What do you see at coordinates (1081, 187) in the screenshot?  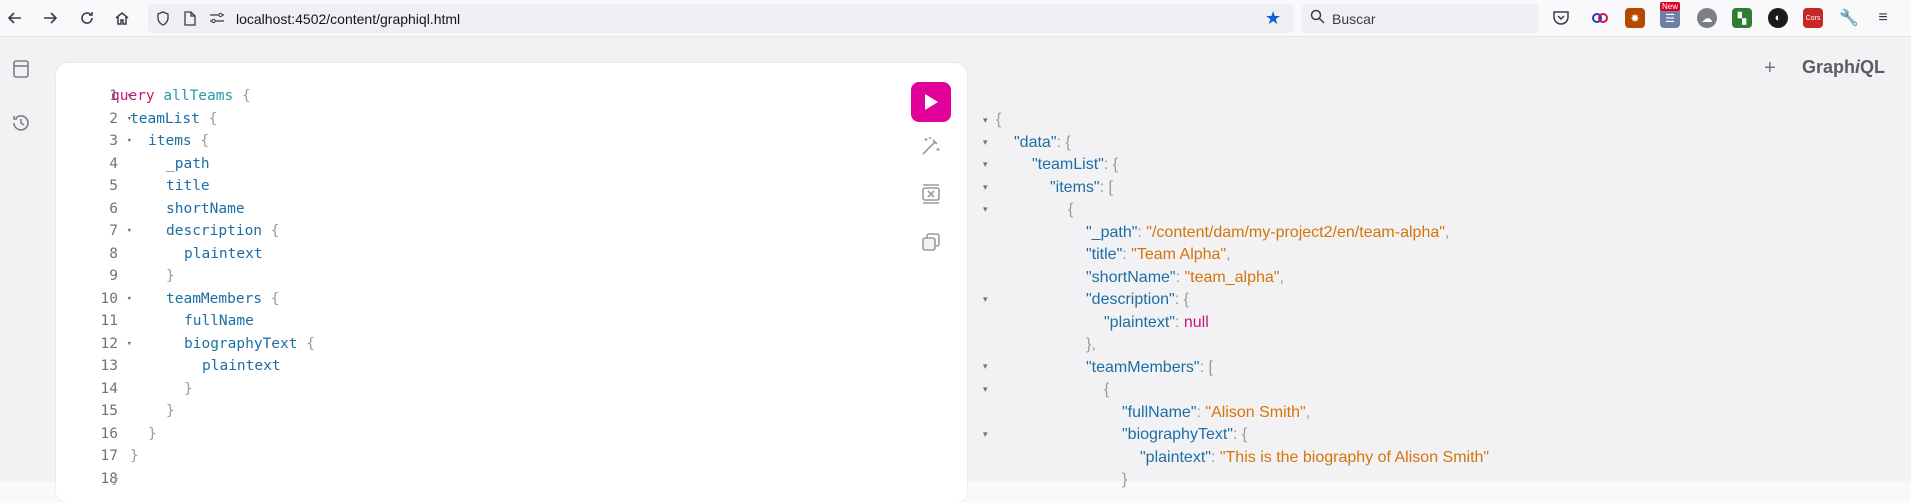 I see `result-line: "items": [` at bounding box center [1081, 187].